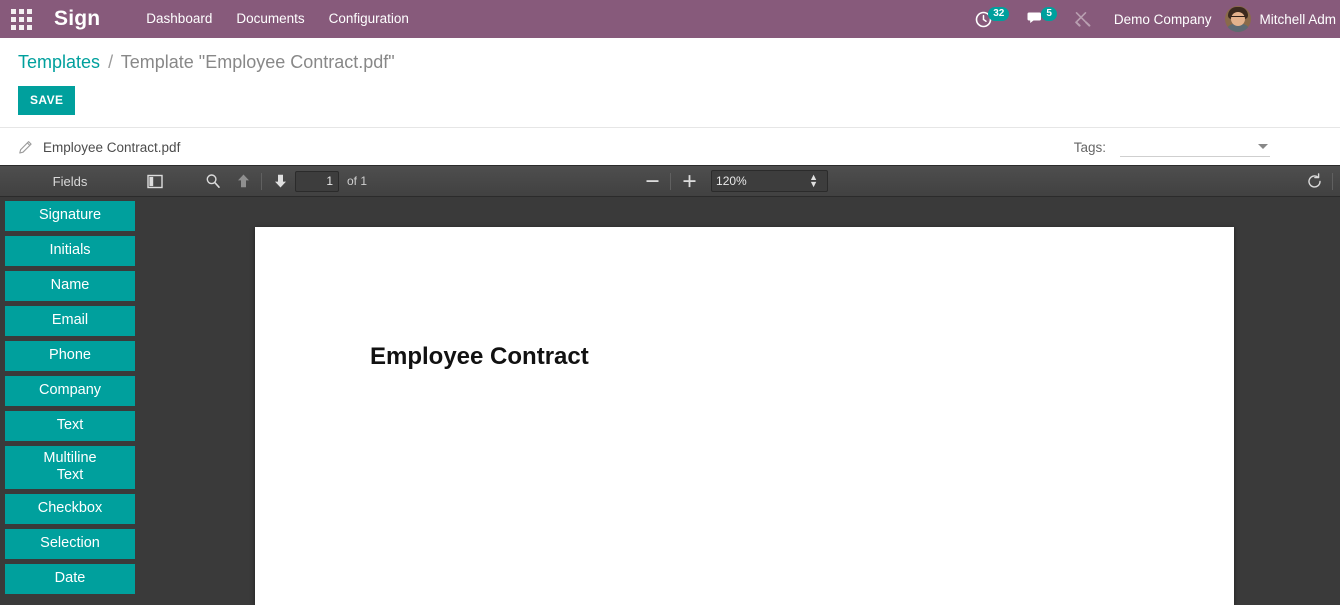 Image resolution: width=1340 pixels, height=605 pixels. I want to click on sidebar-toggle-icon, so click(155, 181).